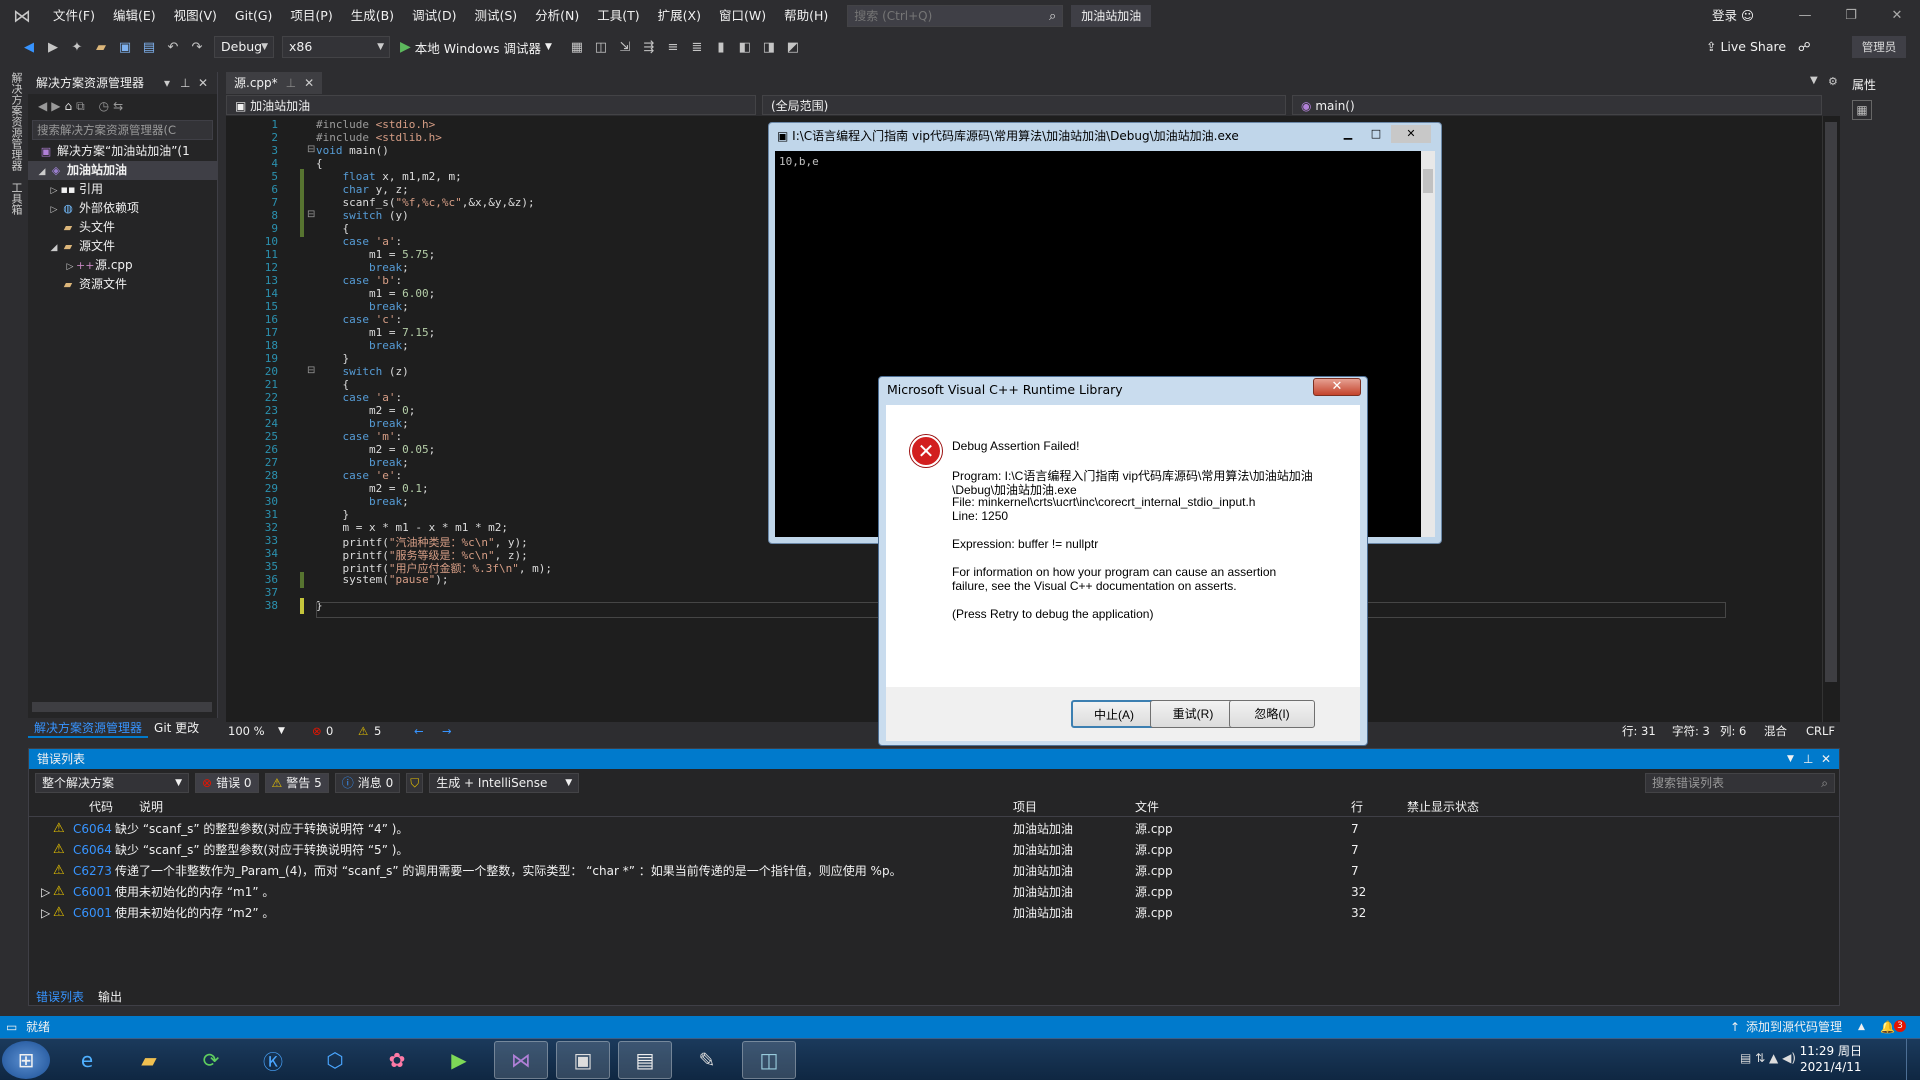 The image size is (1920, 1080). What do you see at coordinates (1808, 759) in the screenshot?
I see `pin-icon: ⊥` at bounding box center [1808, 759].